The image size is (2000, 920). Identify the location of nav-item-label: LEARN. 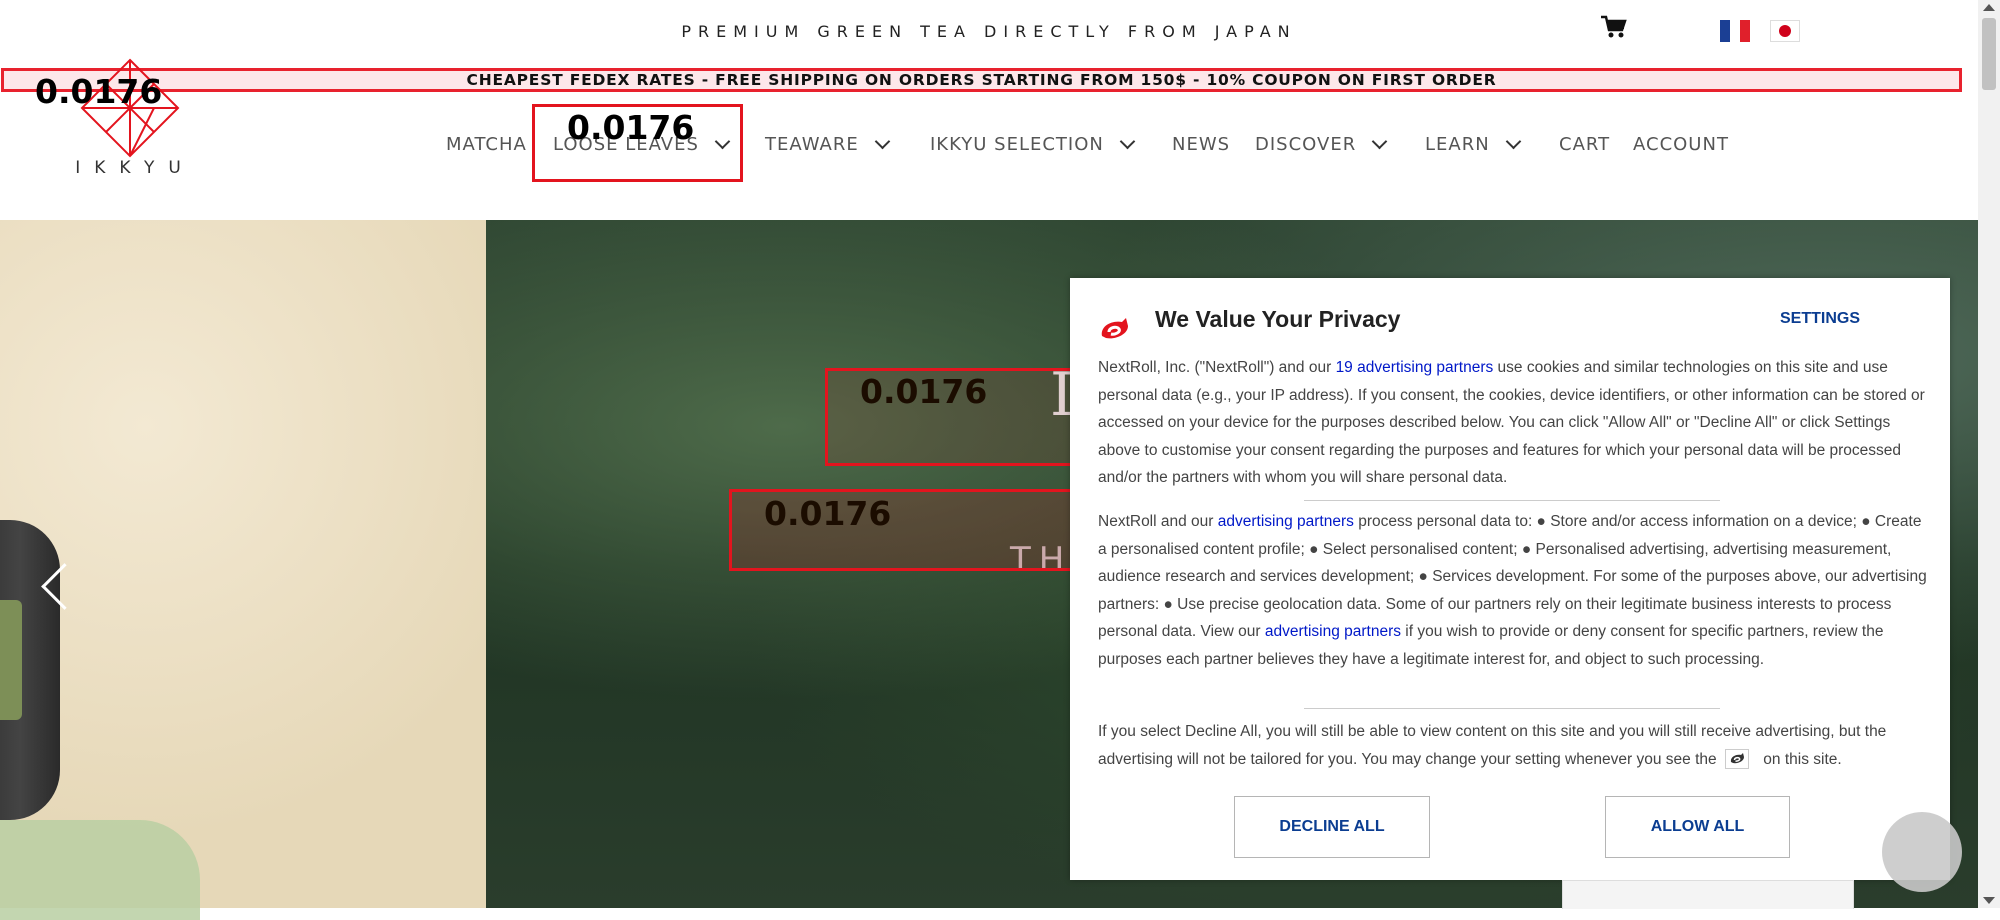
(1457, 144).